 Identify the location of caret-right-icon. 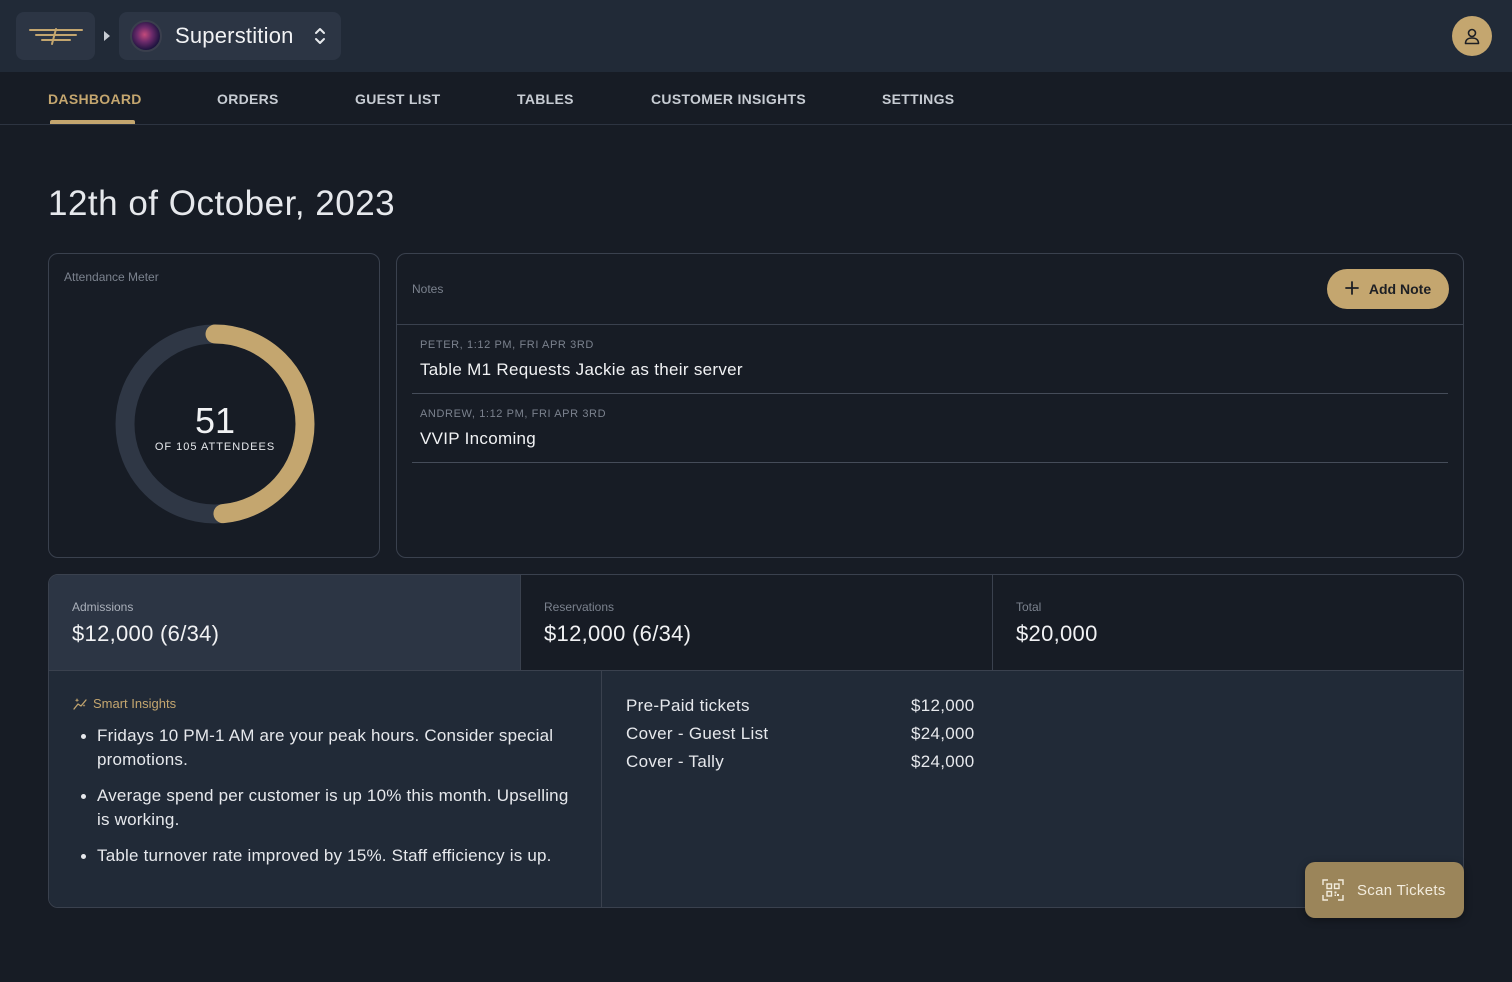
(107, 36).